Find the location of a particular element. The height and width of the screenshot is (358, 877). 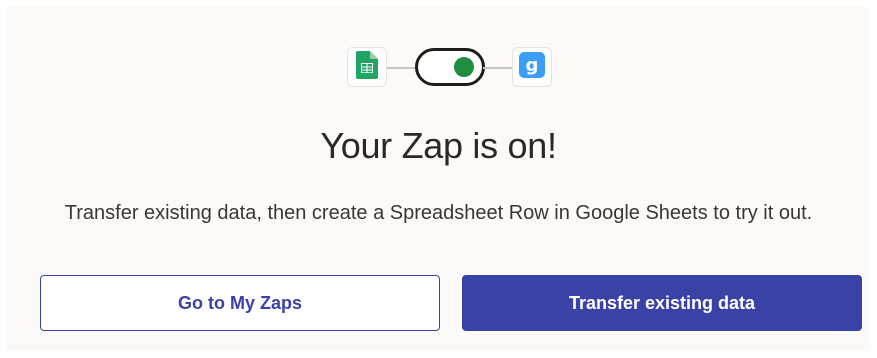

transfer-existing-data-button: Transfer existing data is located at coordinates (662, 303).